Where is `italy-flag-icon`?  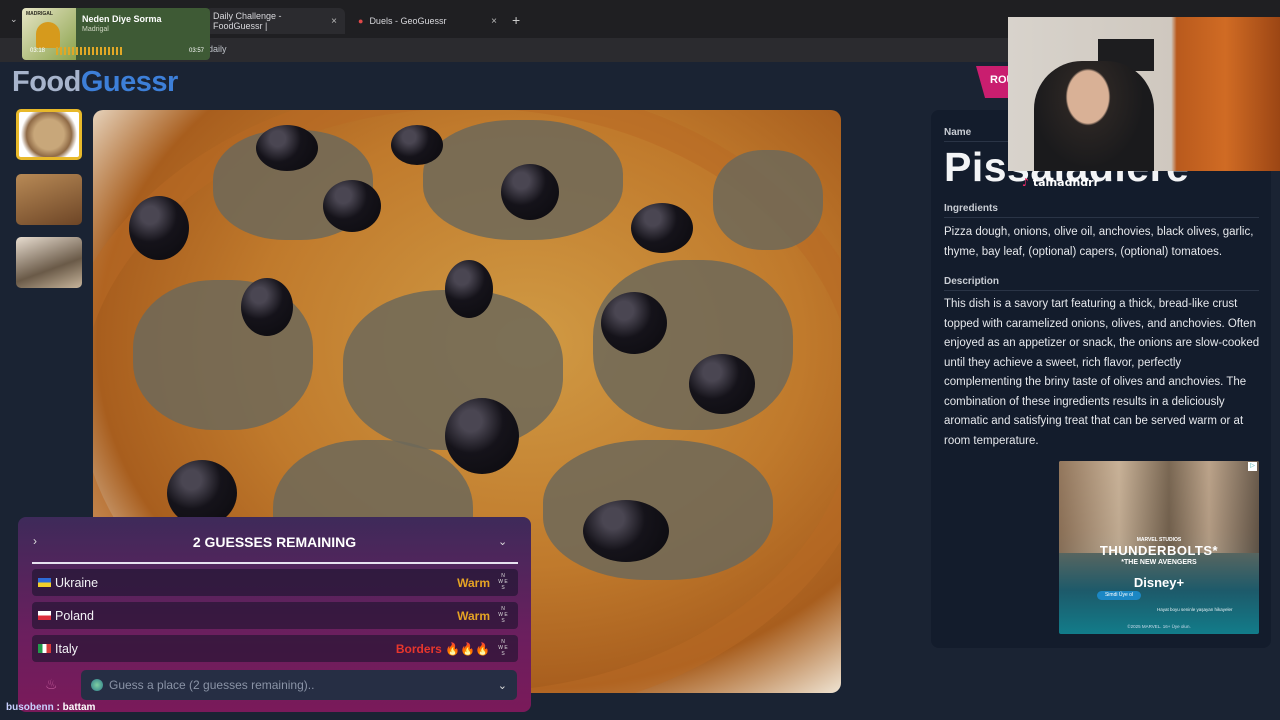 italy-flag-icon is located at coordinates (44, 648).